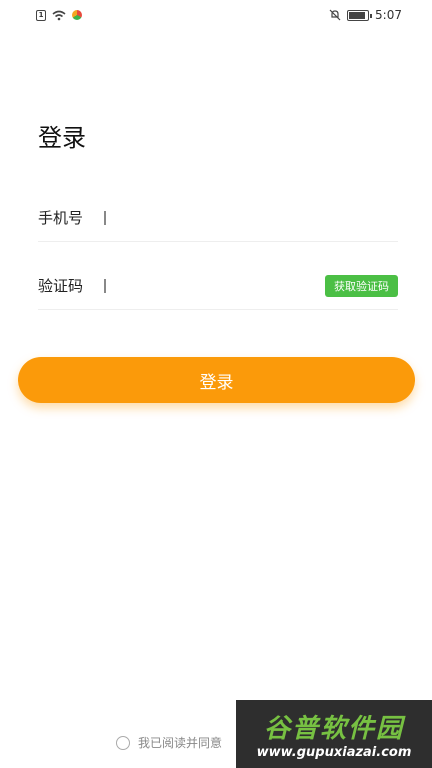 This screenshot has width=432, height=768. Describe the element at coordinates (216, 15) in the screenshot. I see `status-bar: 1 5:07` at that location.